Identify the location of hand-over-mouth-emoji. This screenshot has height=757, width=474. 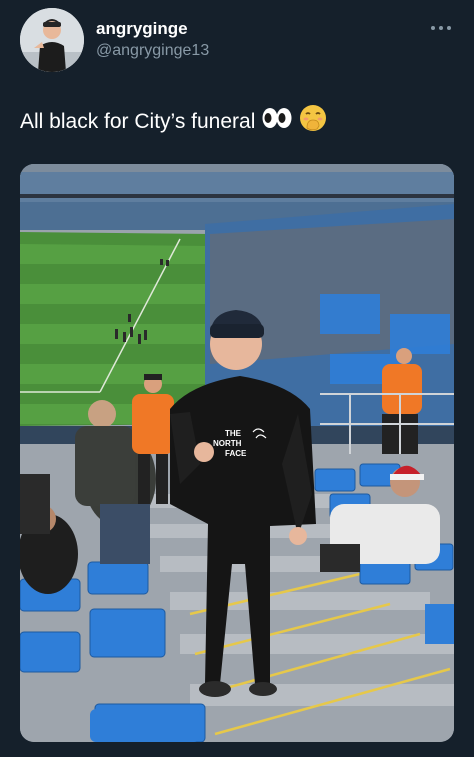
(313, 122).